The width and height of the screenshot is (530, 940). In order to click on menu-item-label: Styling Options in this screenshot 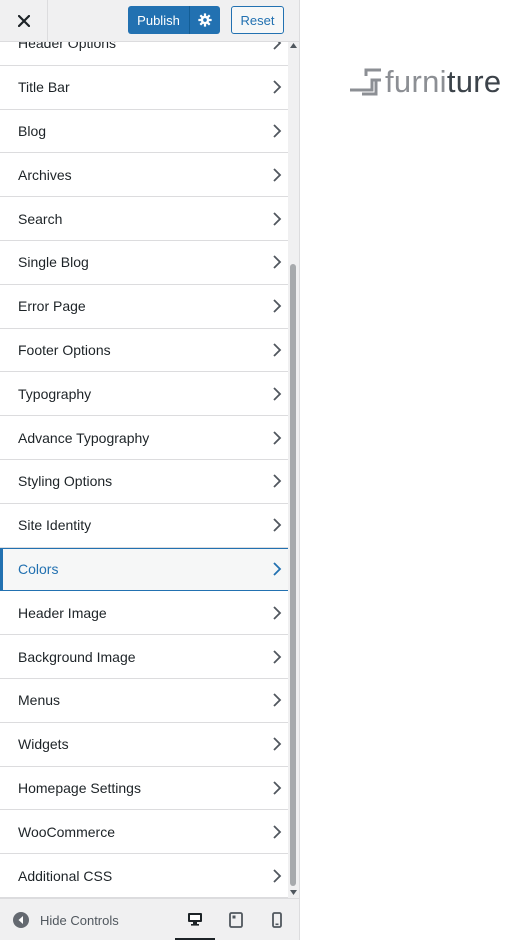, I will do `click(65, 481)`.